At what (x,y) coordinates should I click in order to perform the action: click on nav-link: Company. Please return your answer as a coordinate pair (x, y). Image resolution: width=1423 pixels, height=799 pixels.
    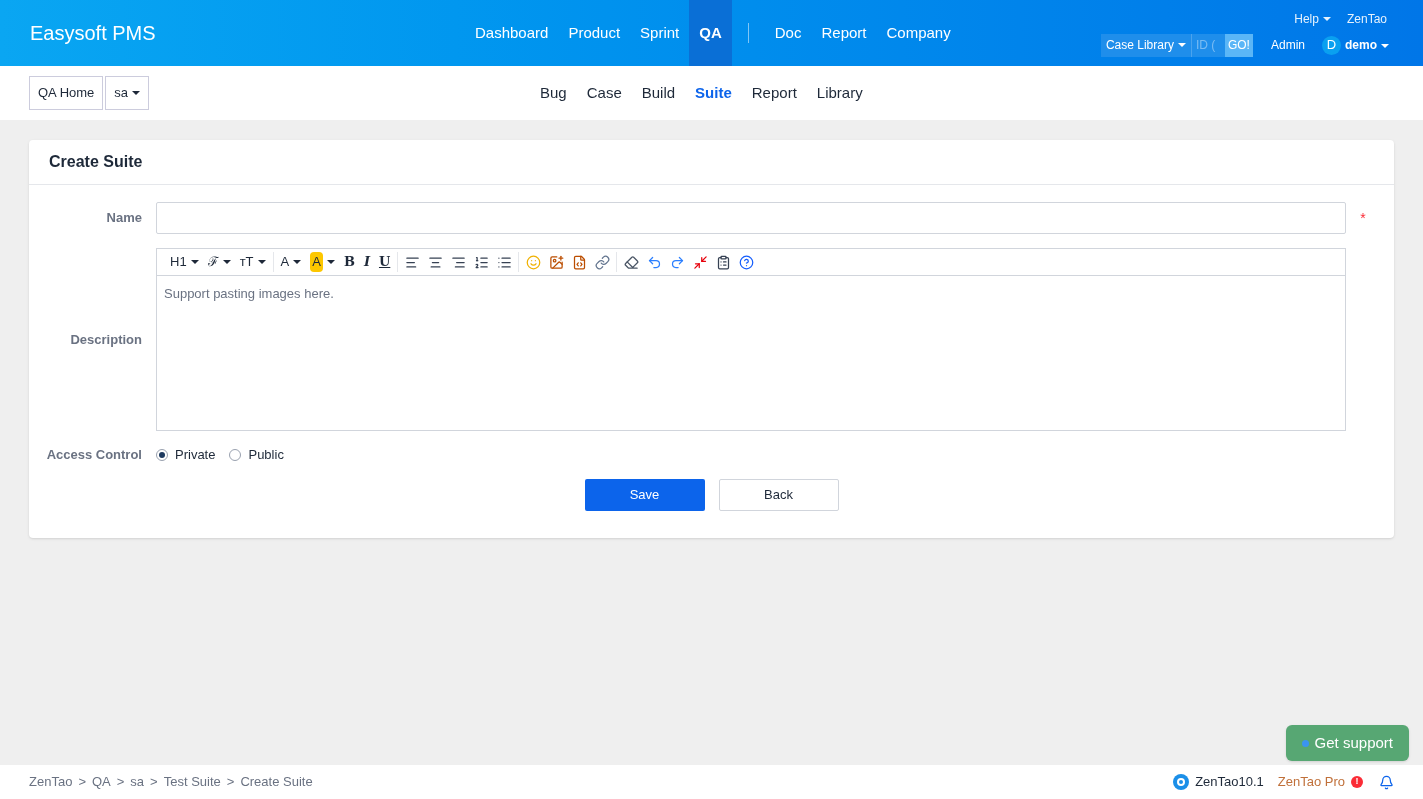
    Looking at the image, I should click on (918, 33).